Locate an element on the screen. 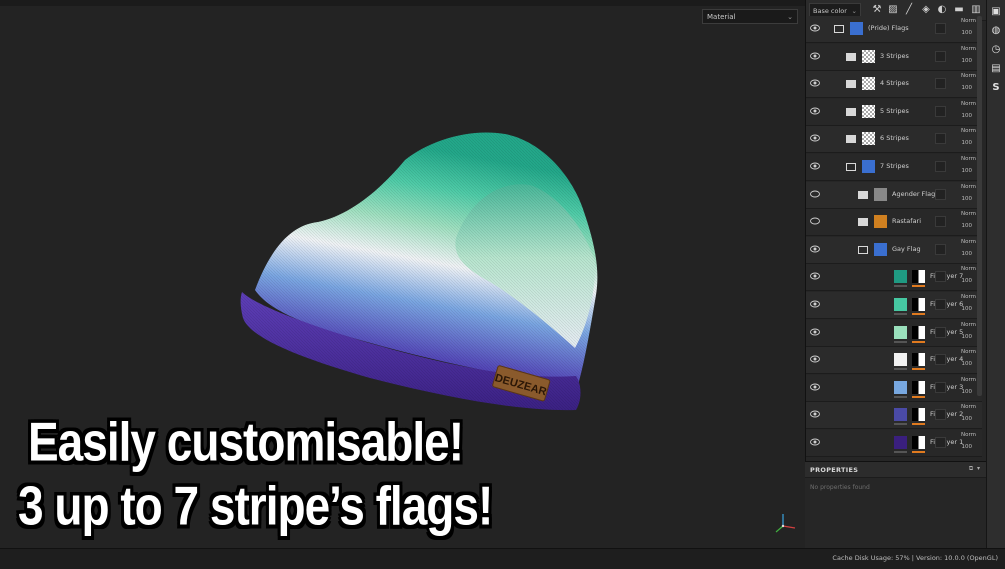 This screenshot has height=569, width=1005. layer-row: 7 Stripes Norm 100 is located at coordinates (894, 167).